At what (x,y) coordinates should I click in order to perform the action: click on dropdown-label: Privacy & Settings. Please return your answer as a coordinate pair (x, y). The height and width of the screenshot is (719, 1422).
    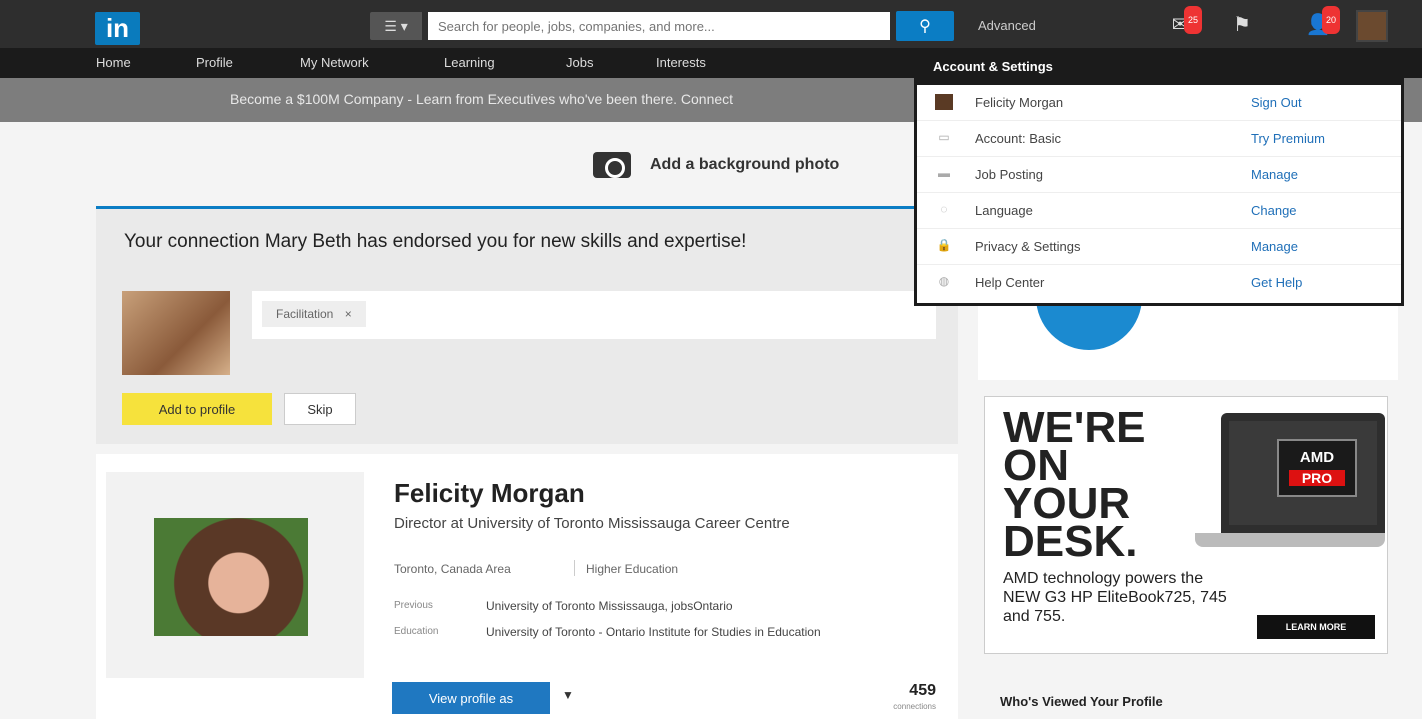
    Looking at the image, I should click on (1028, 246).